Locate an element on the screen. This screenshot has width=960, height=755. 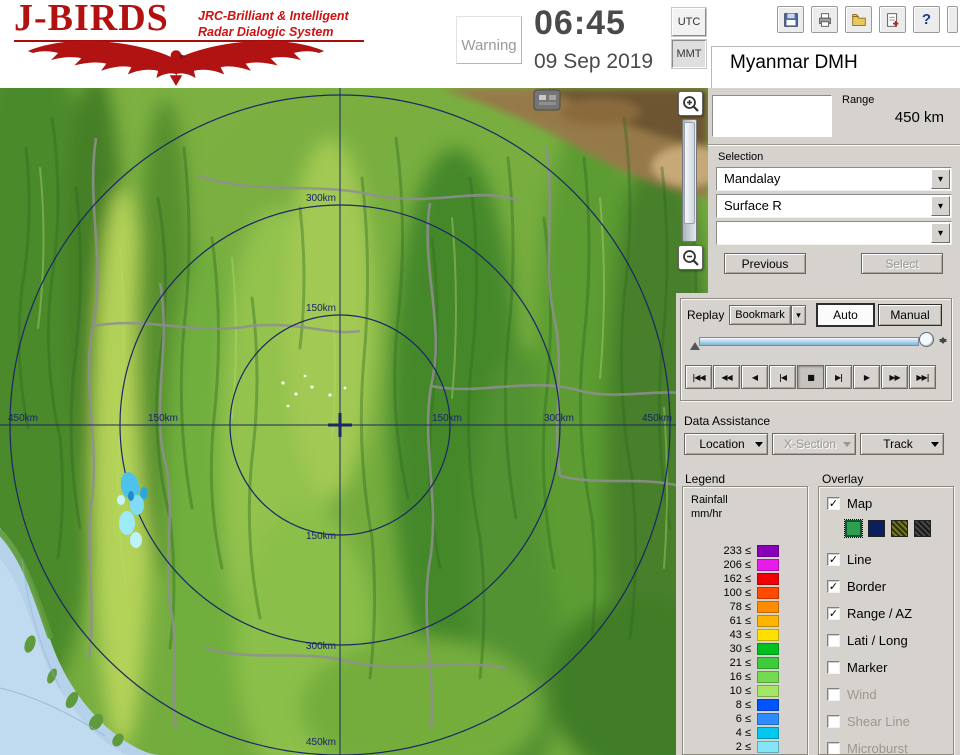
checkbox-wind is located at coordinates (833, 694).